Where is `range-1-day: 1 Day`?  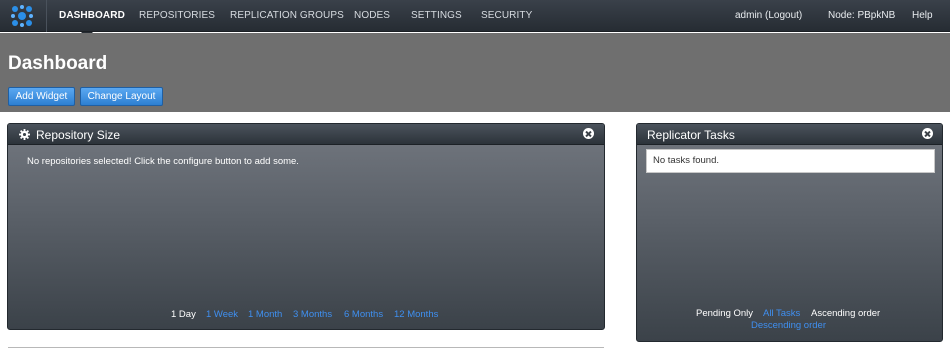
range-1-day: 1 Day is located at coordinates (183, 314).